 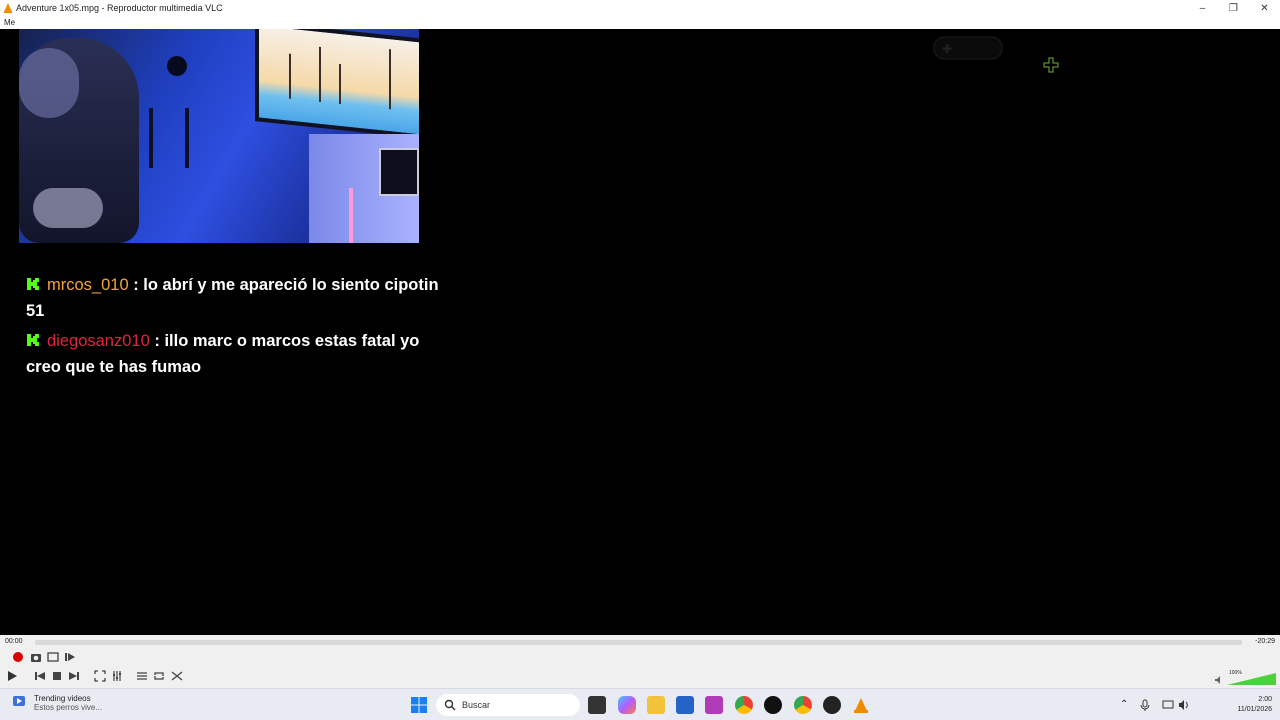 I want to click on shuffle-icon, so click(x=177, y=676).